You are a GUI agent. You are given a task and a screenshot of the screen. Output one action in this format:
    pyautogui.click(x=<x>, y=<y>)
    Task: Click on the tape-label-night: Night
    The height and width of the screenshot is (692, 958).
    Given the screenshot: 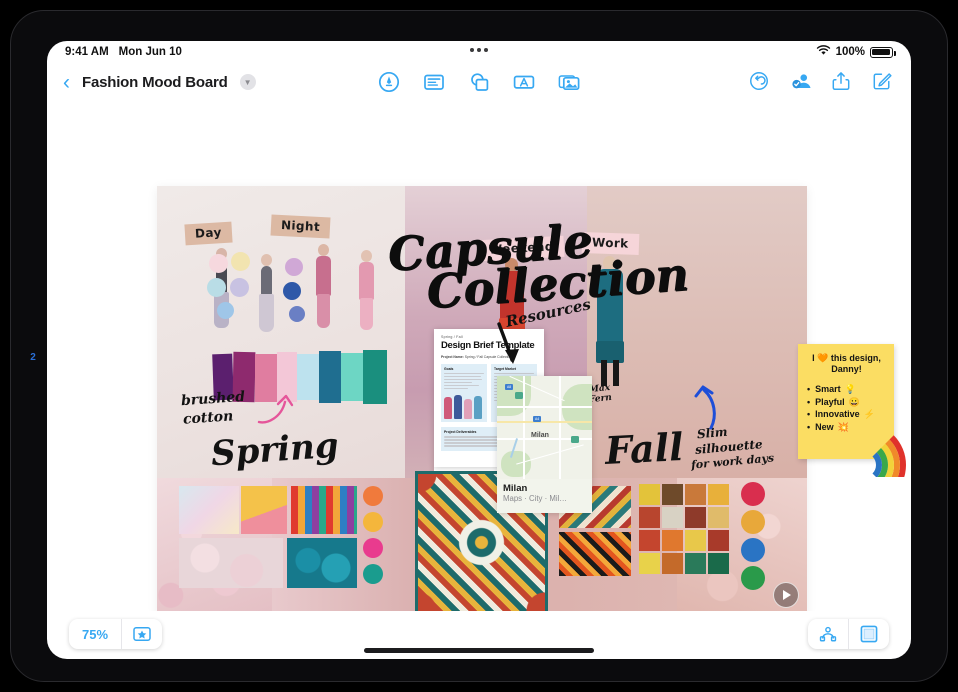 What is the action you would take?
    pyautogui.click(x=300, y=226)
    